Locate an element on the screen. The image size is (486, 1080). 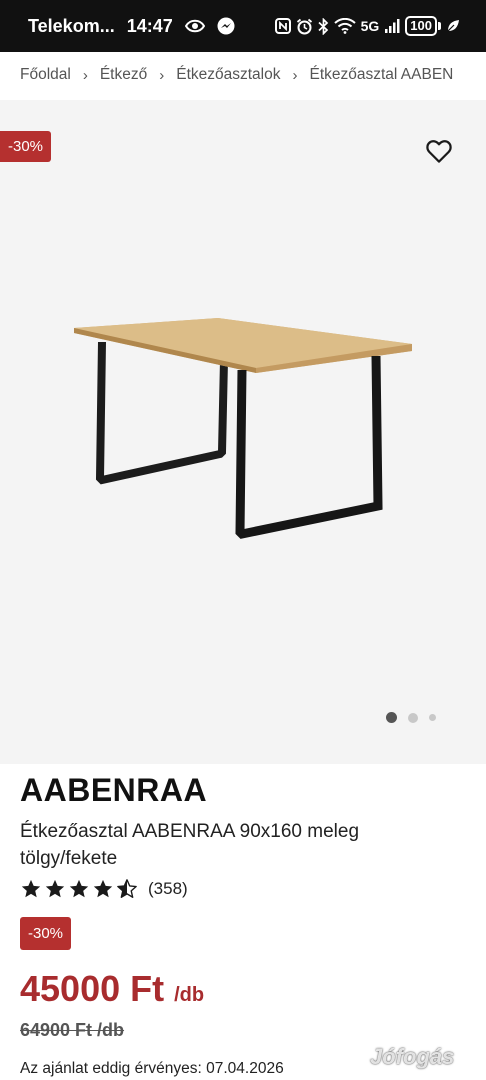
product-rating: (358) is located at coordinates (104, 889).